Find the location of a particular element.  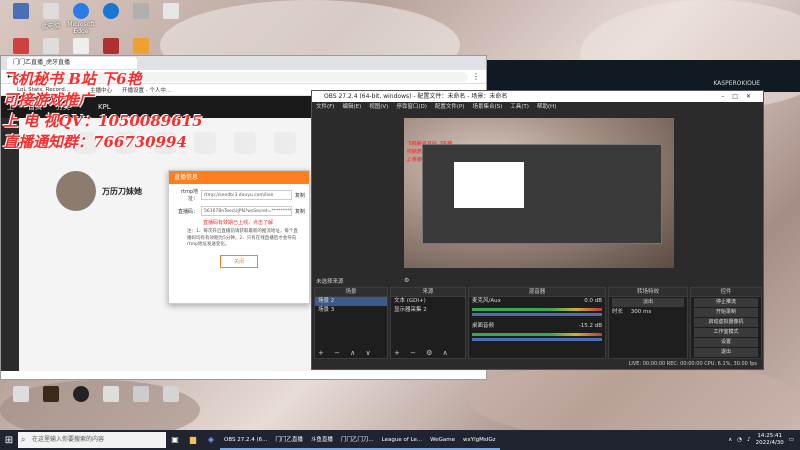

mixer-level: -15.2 dB is located at coordinates (590, 326).